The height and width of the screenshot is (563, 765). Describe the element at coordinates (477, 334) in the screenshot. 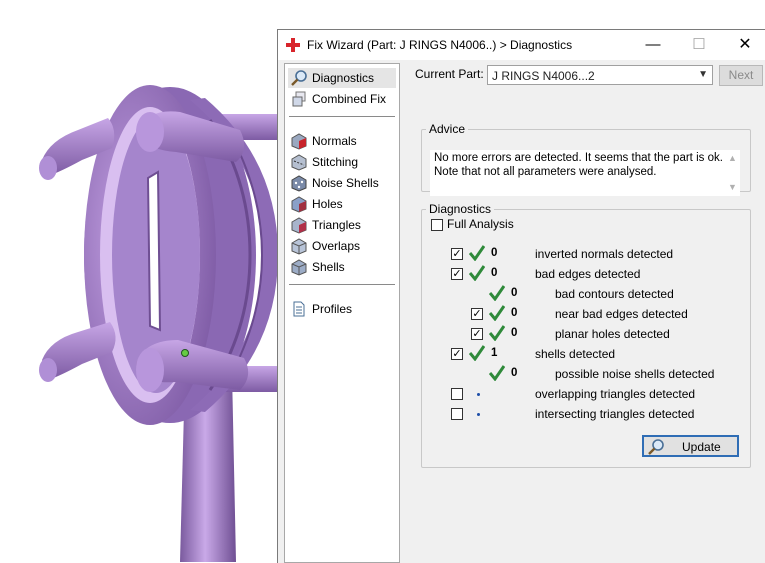

I see `planar-holes-checkbox: ✓` at that location.